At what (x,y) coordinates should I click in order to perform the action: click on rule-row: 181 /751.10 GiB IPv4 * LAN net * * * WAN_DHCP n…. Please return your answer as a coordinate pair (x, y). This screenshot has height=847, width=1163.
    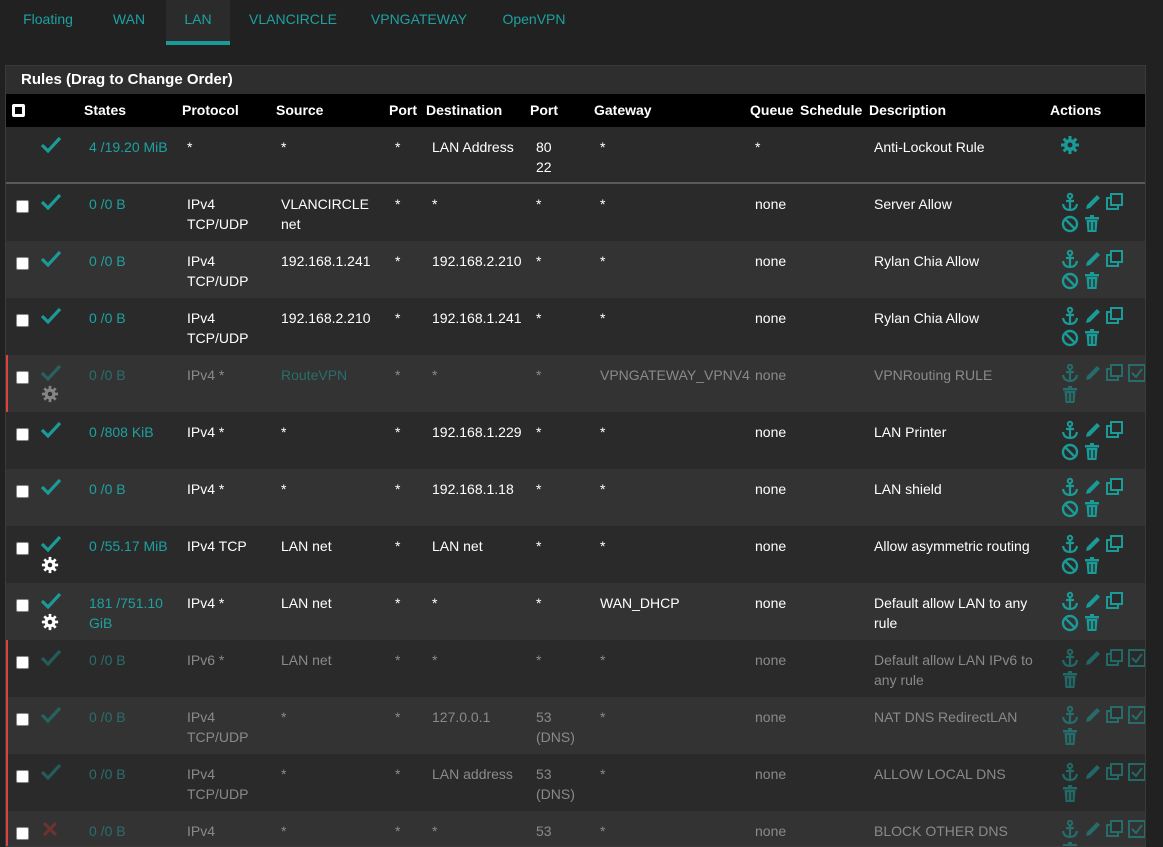
    Looking at the image, I should click on (575, 611).